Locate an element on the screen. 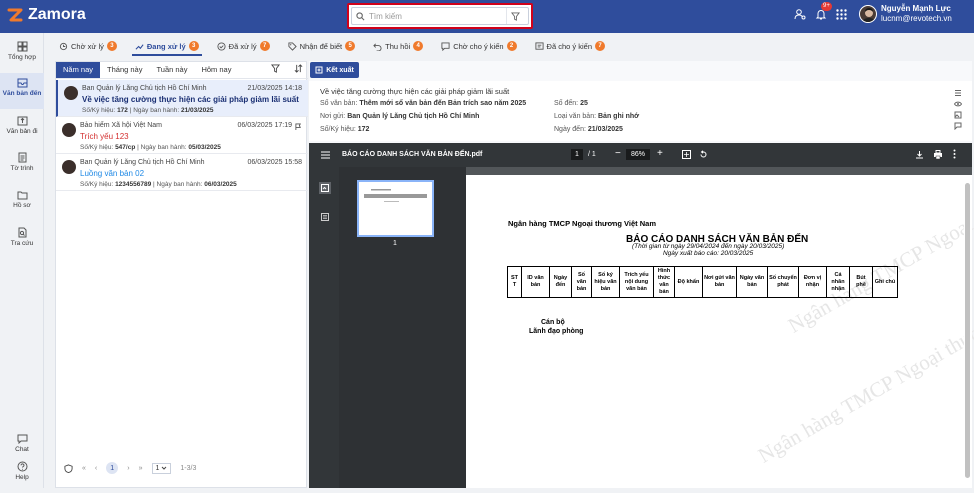 The width and height of the screenshot is (974, 493). tab-label: Đã xử lý is located at coordinates (242, 46).